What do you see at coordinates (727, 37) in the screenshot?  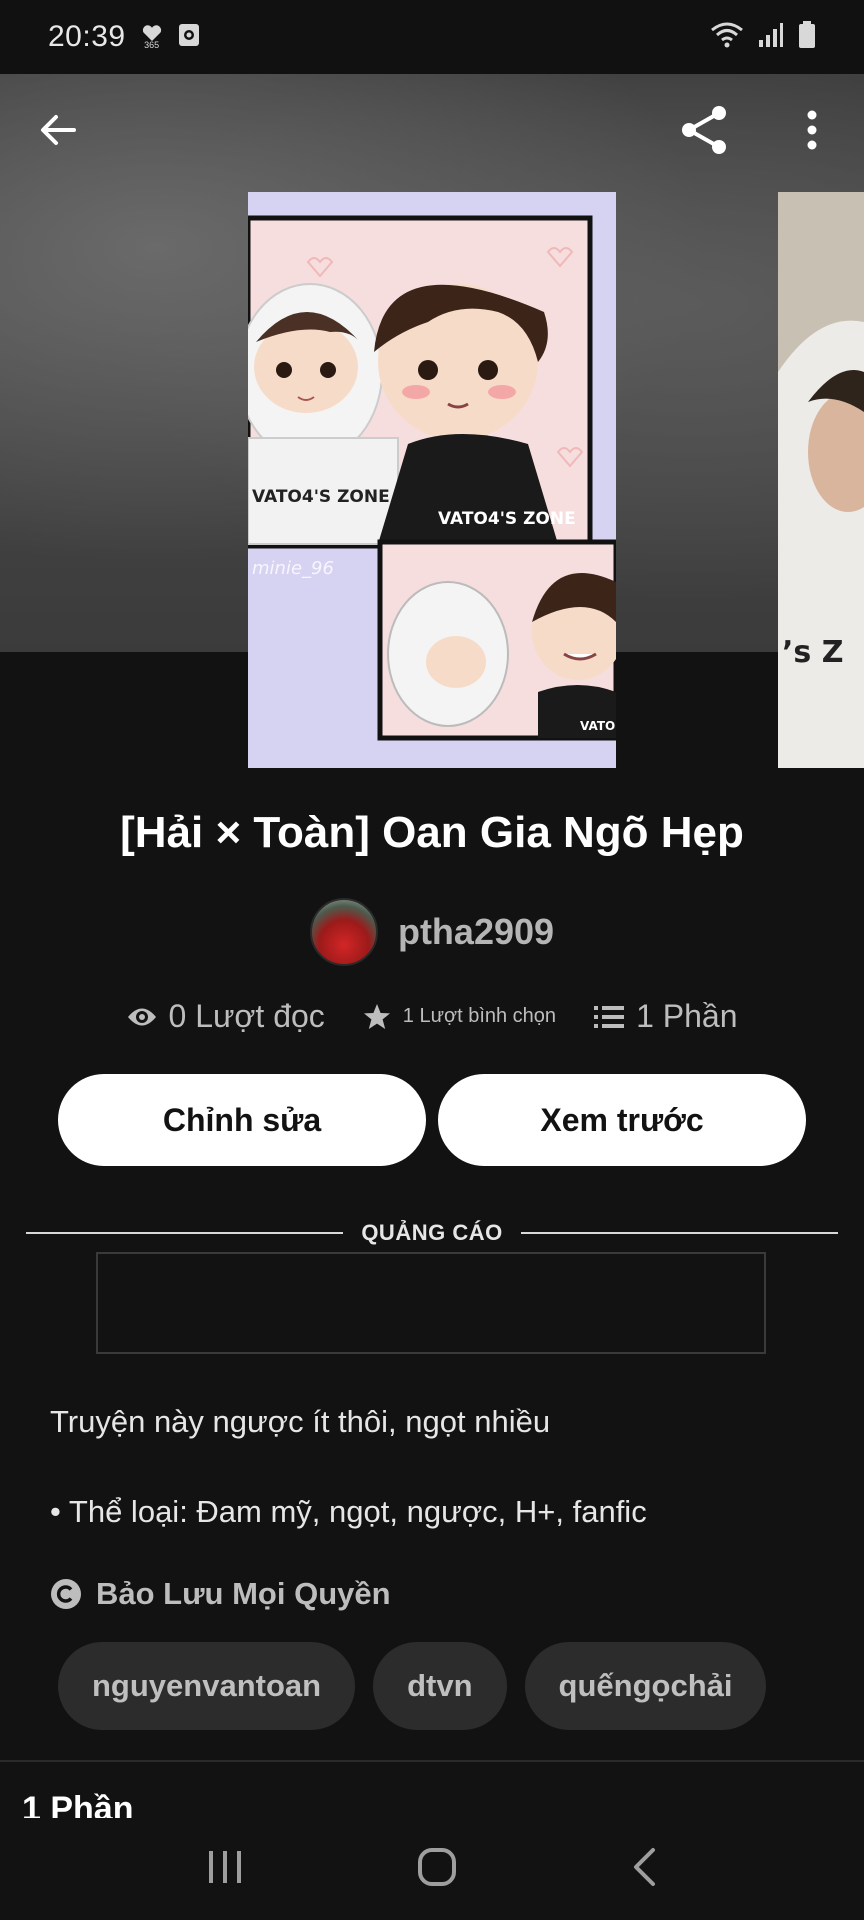 I see `wifi-icon` at bounding box center [727, 37].